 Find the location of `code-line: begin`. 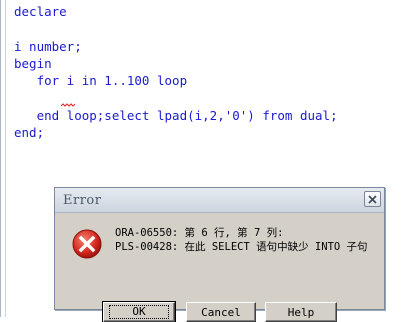

code-line: begin is located at coordinates (33, 63).